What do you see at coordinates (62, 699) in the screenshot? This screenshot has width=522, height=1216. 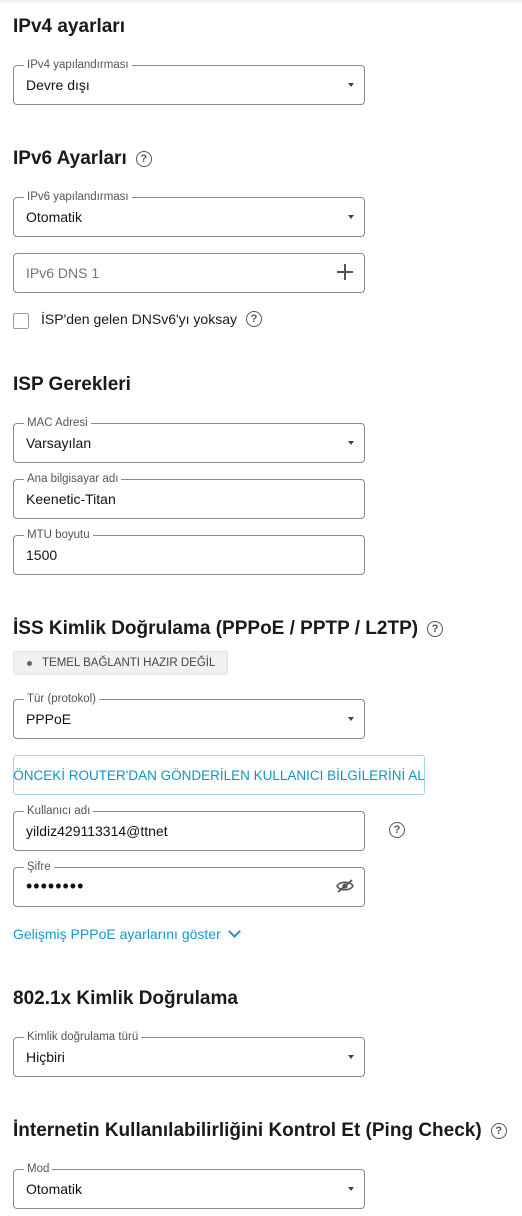 I see `protocol-label: Tür (protokol)` at bounding box center [62, 699].